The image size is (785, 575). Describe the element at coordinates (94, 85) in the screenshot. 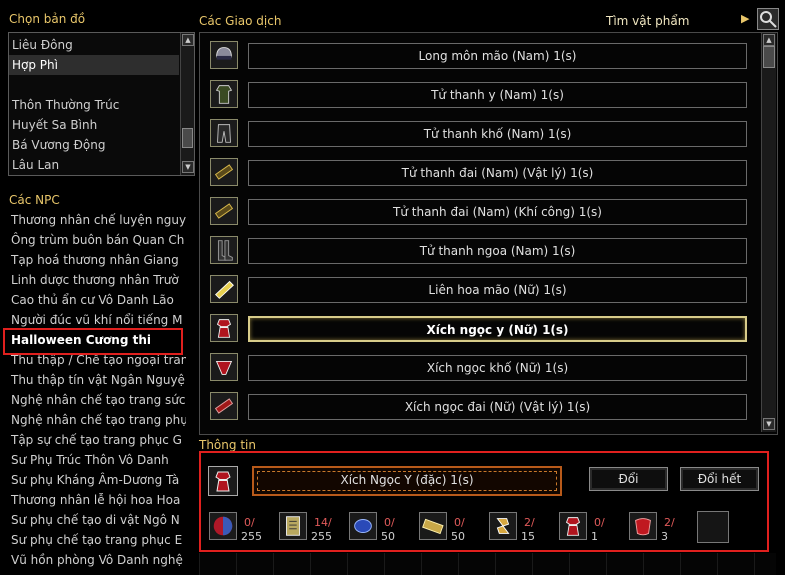

I see `map-list-item` at that location.